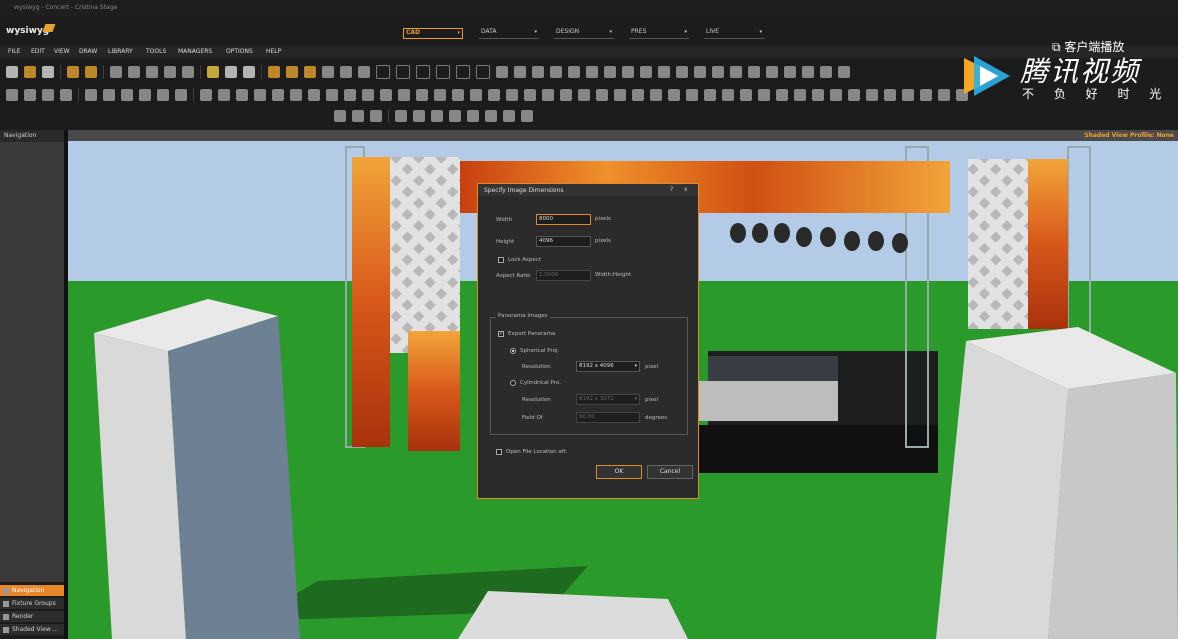 This screenshot has width=1178, height=639. I want to click on menu-tools: TOOLS, so click(156, 51).